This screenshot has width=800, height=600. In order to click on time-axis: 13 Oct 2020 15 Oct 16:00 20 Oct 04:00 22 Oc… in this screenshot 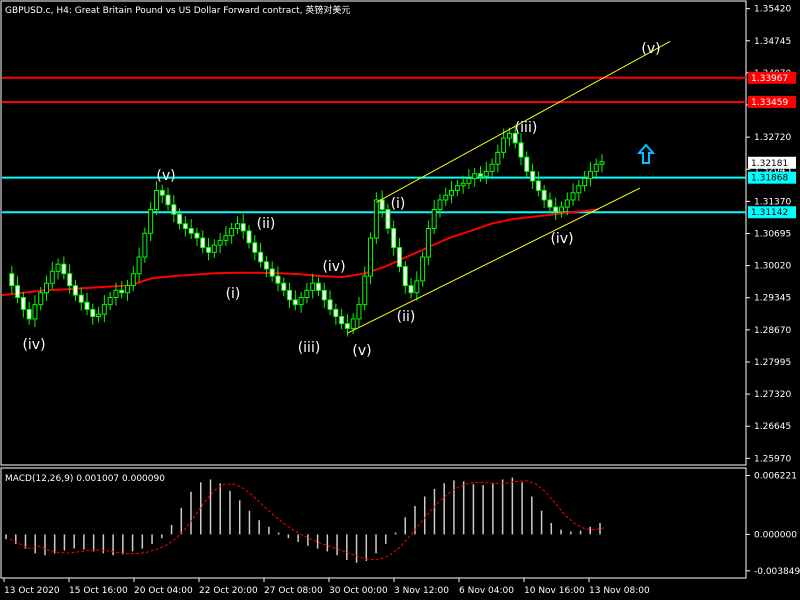, I will do `click(326, 587)`.